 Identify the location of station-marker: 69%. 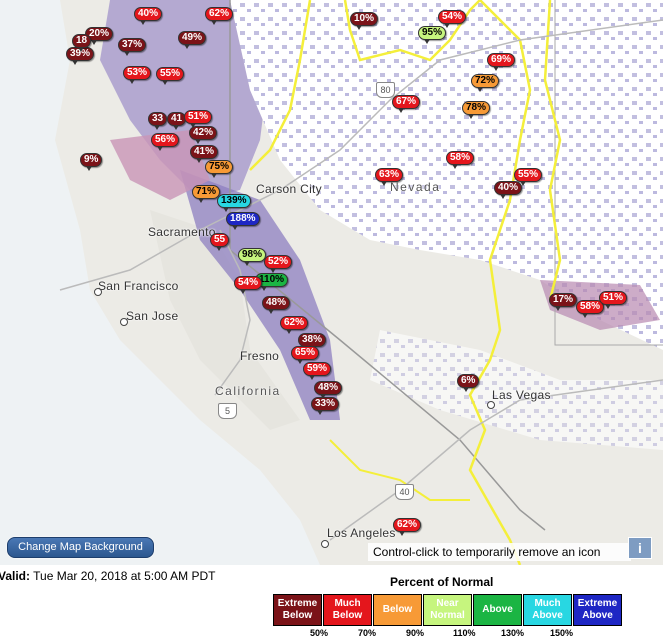
(501, 62).